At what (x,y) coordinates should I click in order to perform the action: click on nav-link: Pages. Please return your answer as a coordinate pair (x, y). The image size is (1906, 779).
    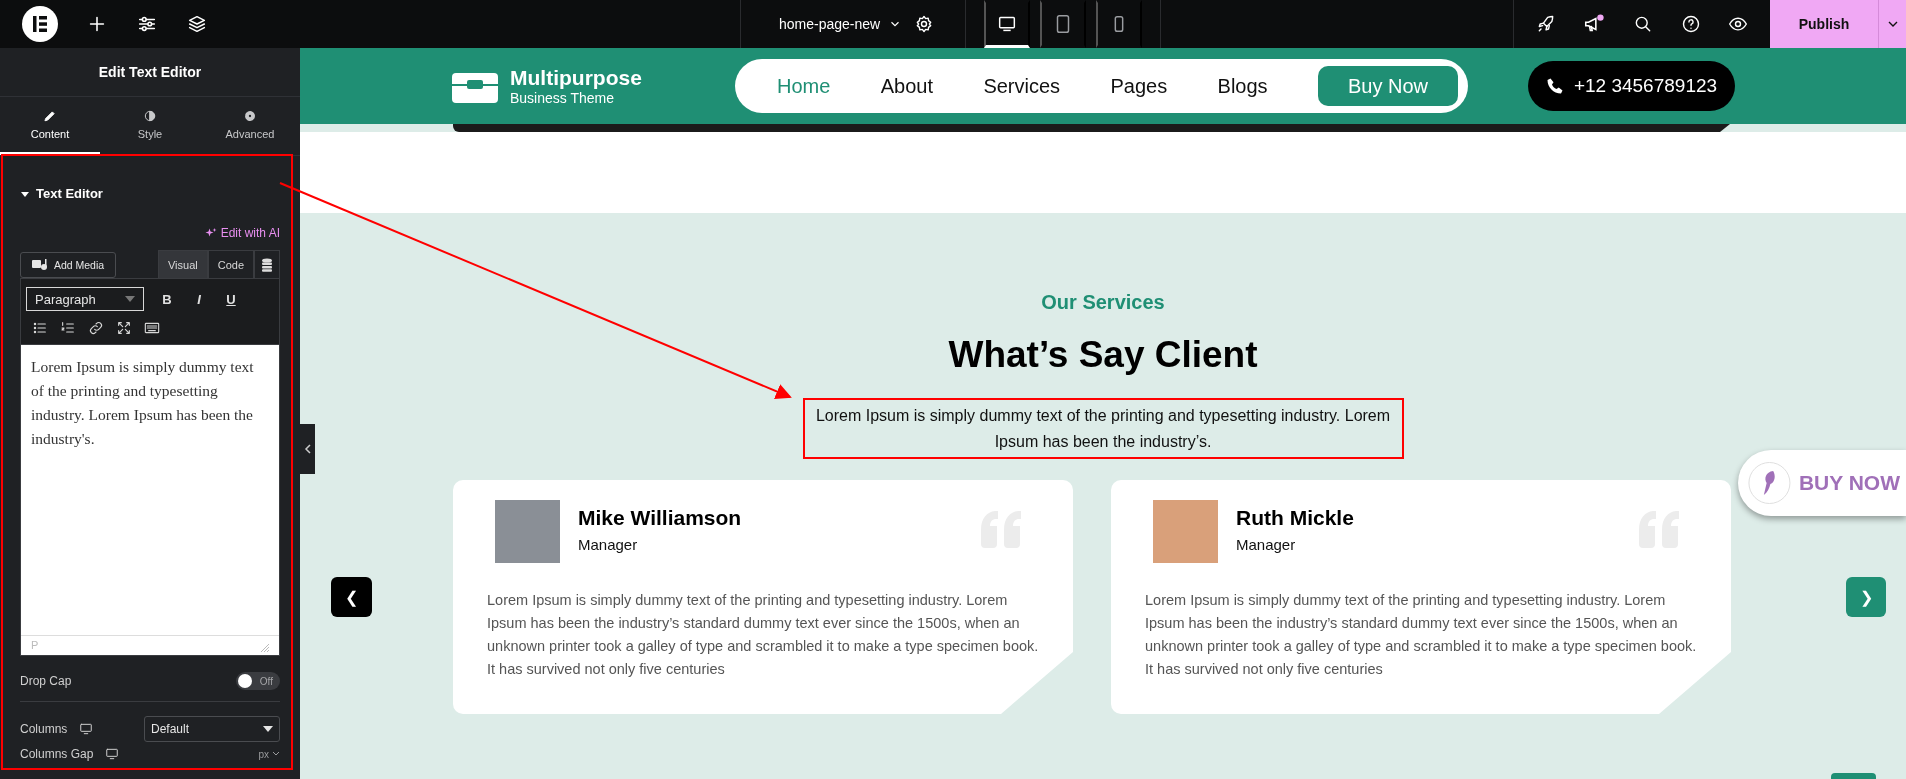
    Looking at the image, I should click on (1139, 86).